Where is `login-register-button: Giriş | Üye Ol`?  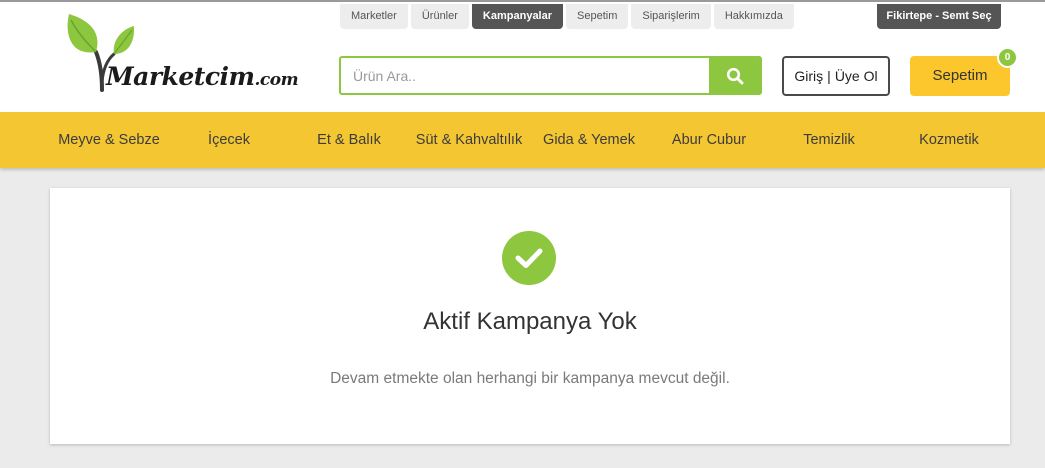
login-register-button: Giriş | Üye Ol is located at coordinates (836, 76).